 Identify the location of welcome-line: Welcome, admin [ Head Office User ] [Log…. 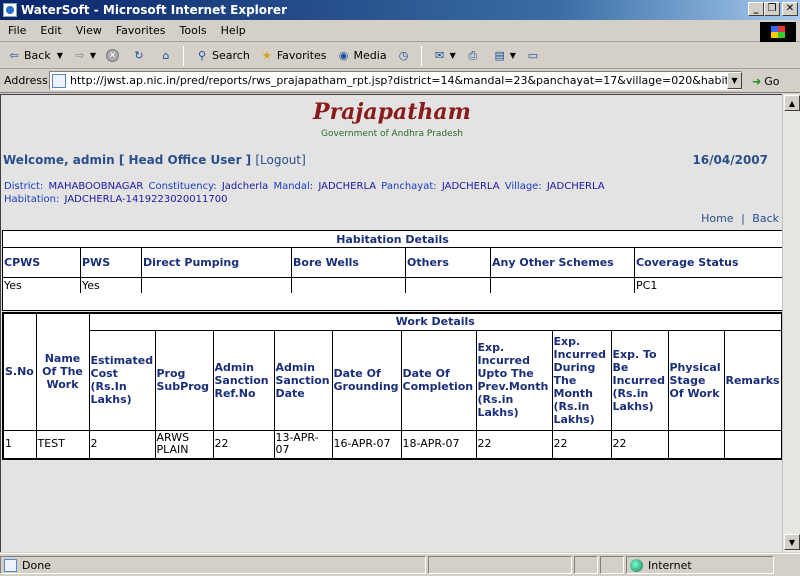
(154, 160).